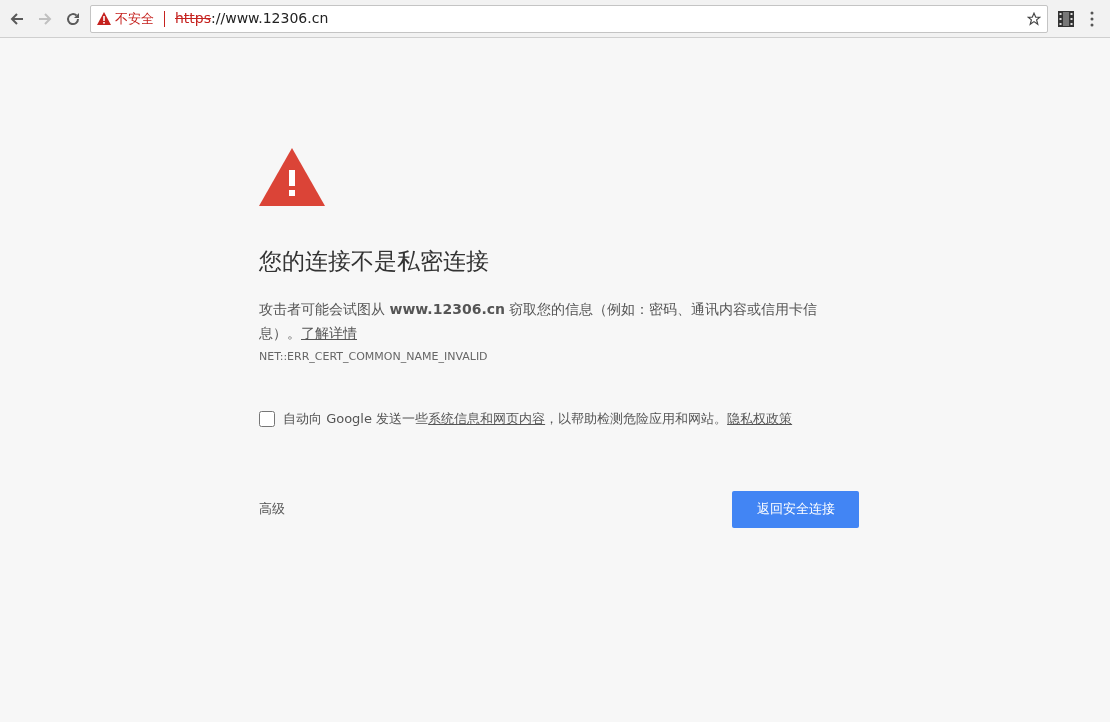 The height and width of the screenshot is (722, 1110). Describe the element at coordinates (374, 261) in the screenshot. I see `error-heading: 您的连接不是私密连接` at that location.